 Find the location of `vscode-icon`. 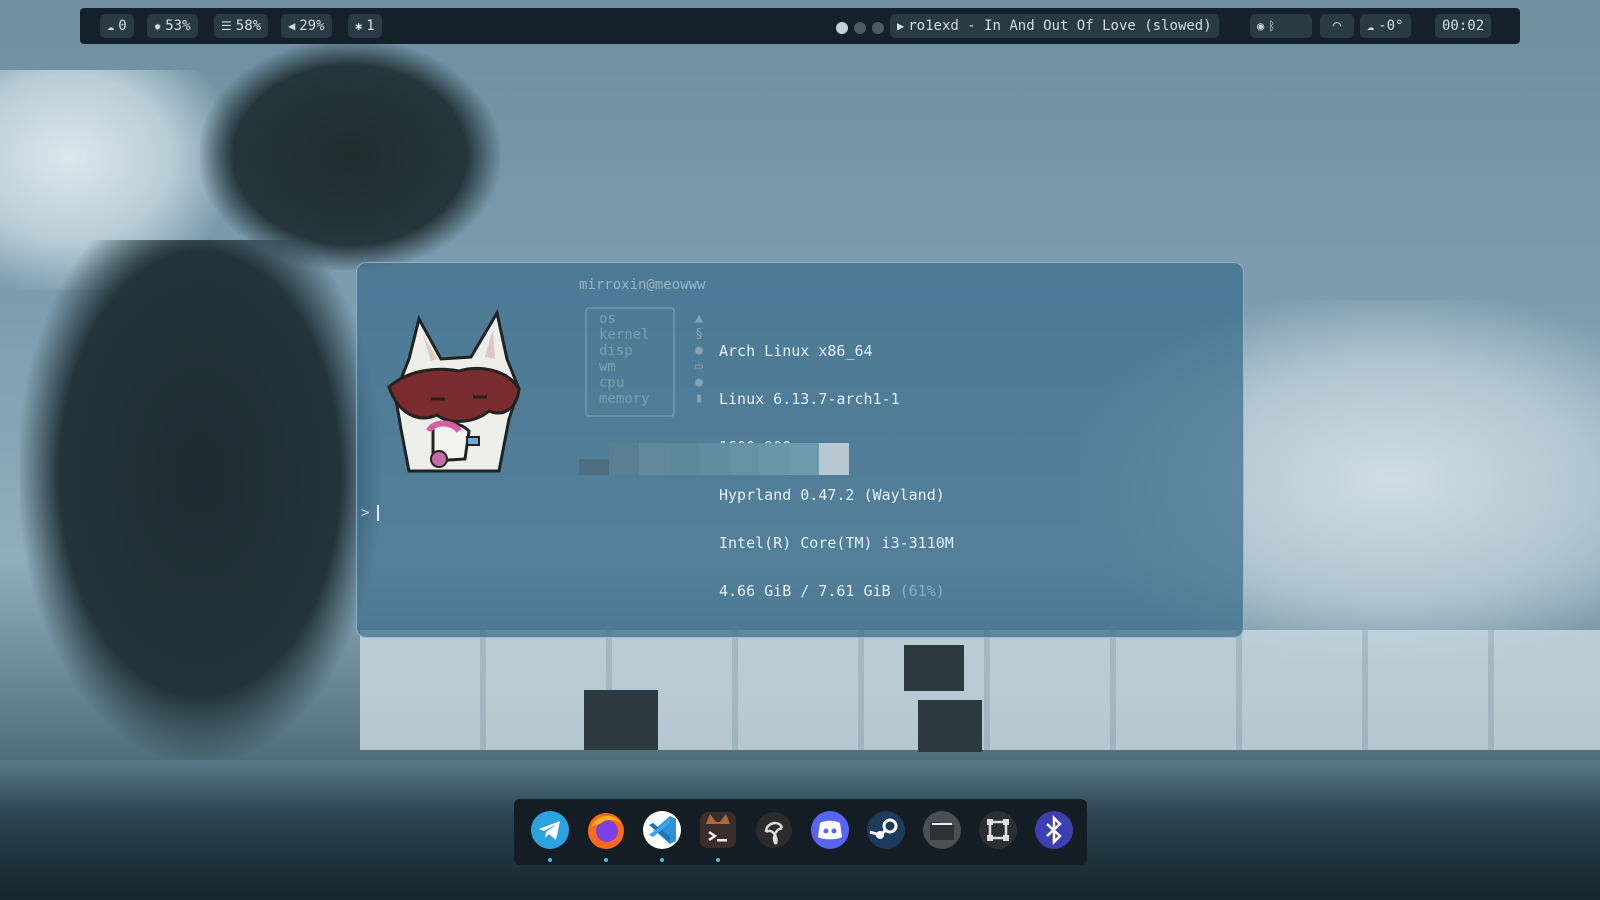

vscode-icon is located at coordinates (662, 830).